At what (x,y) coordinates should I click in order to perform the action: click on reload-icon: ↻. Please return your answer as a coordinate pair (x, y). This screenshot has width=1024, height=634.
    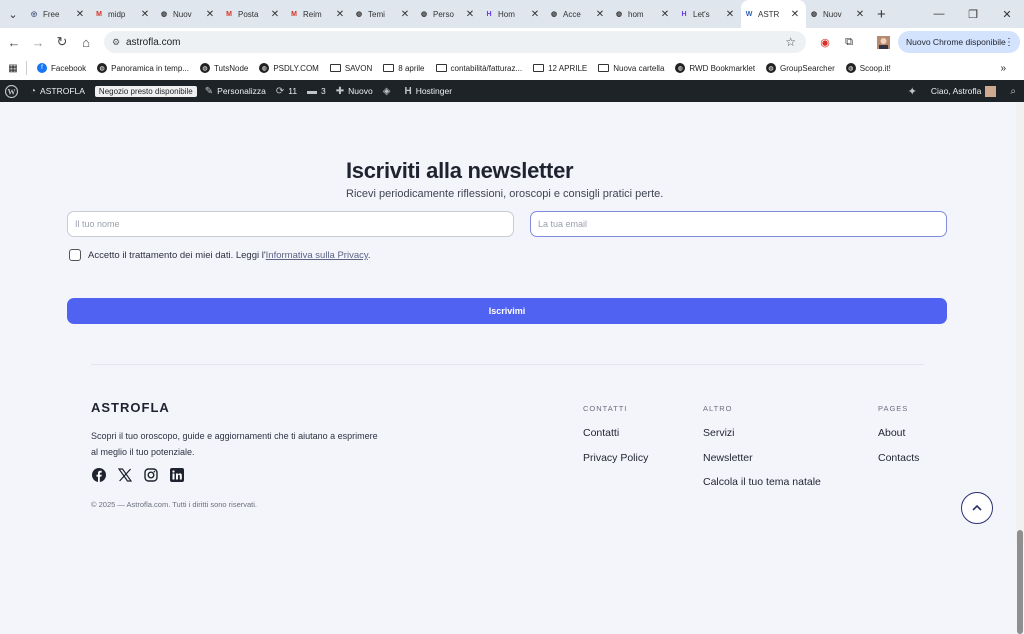
    Looking at the image, I should click on (62, 42).